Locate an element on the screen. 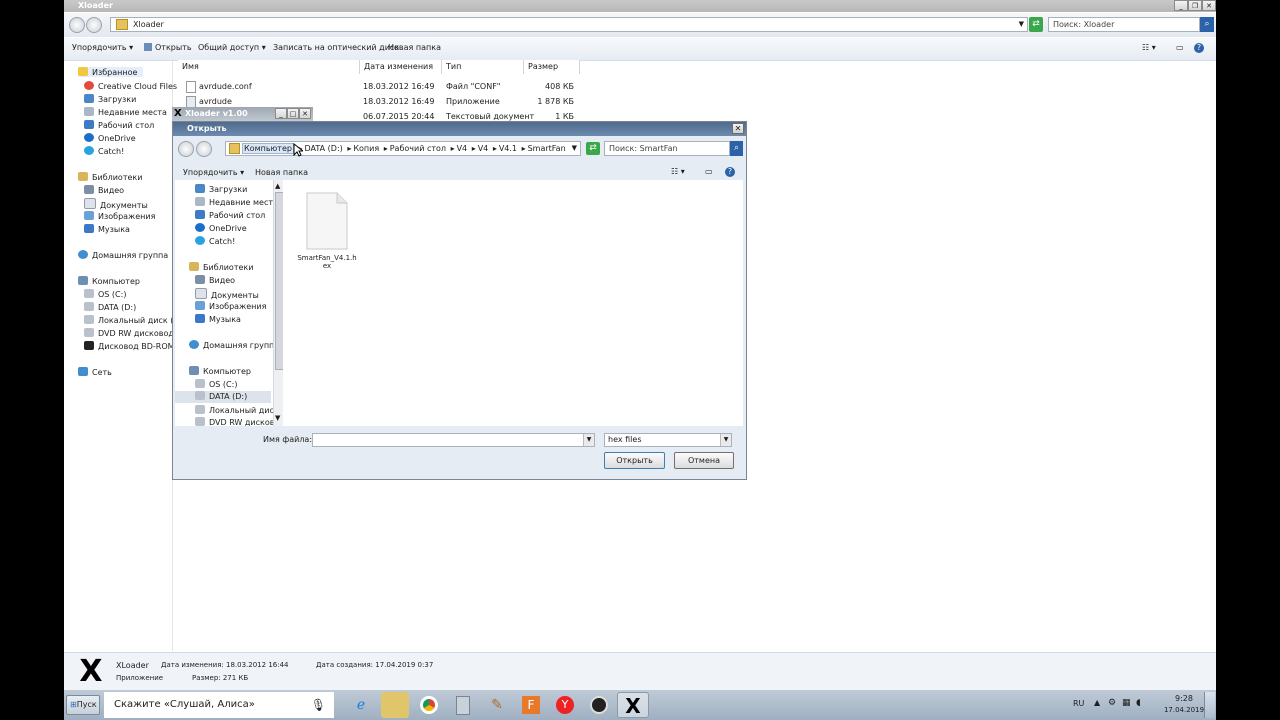  ie-icon: ℯ is located at coordinates (361, 705).